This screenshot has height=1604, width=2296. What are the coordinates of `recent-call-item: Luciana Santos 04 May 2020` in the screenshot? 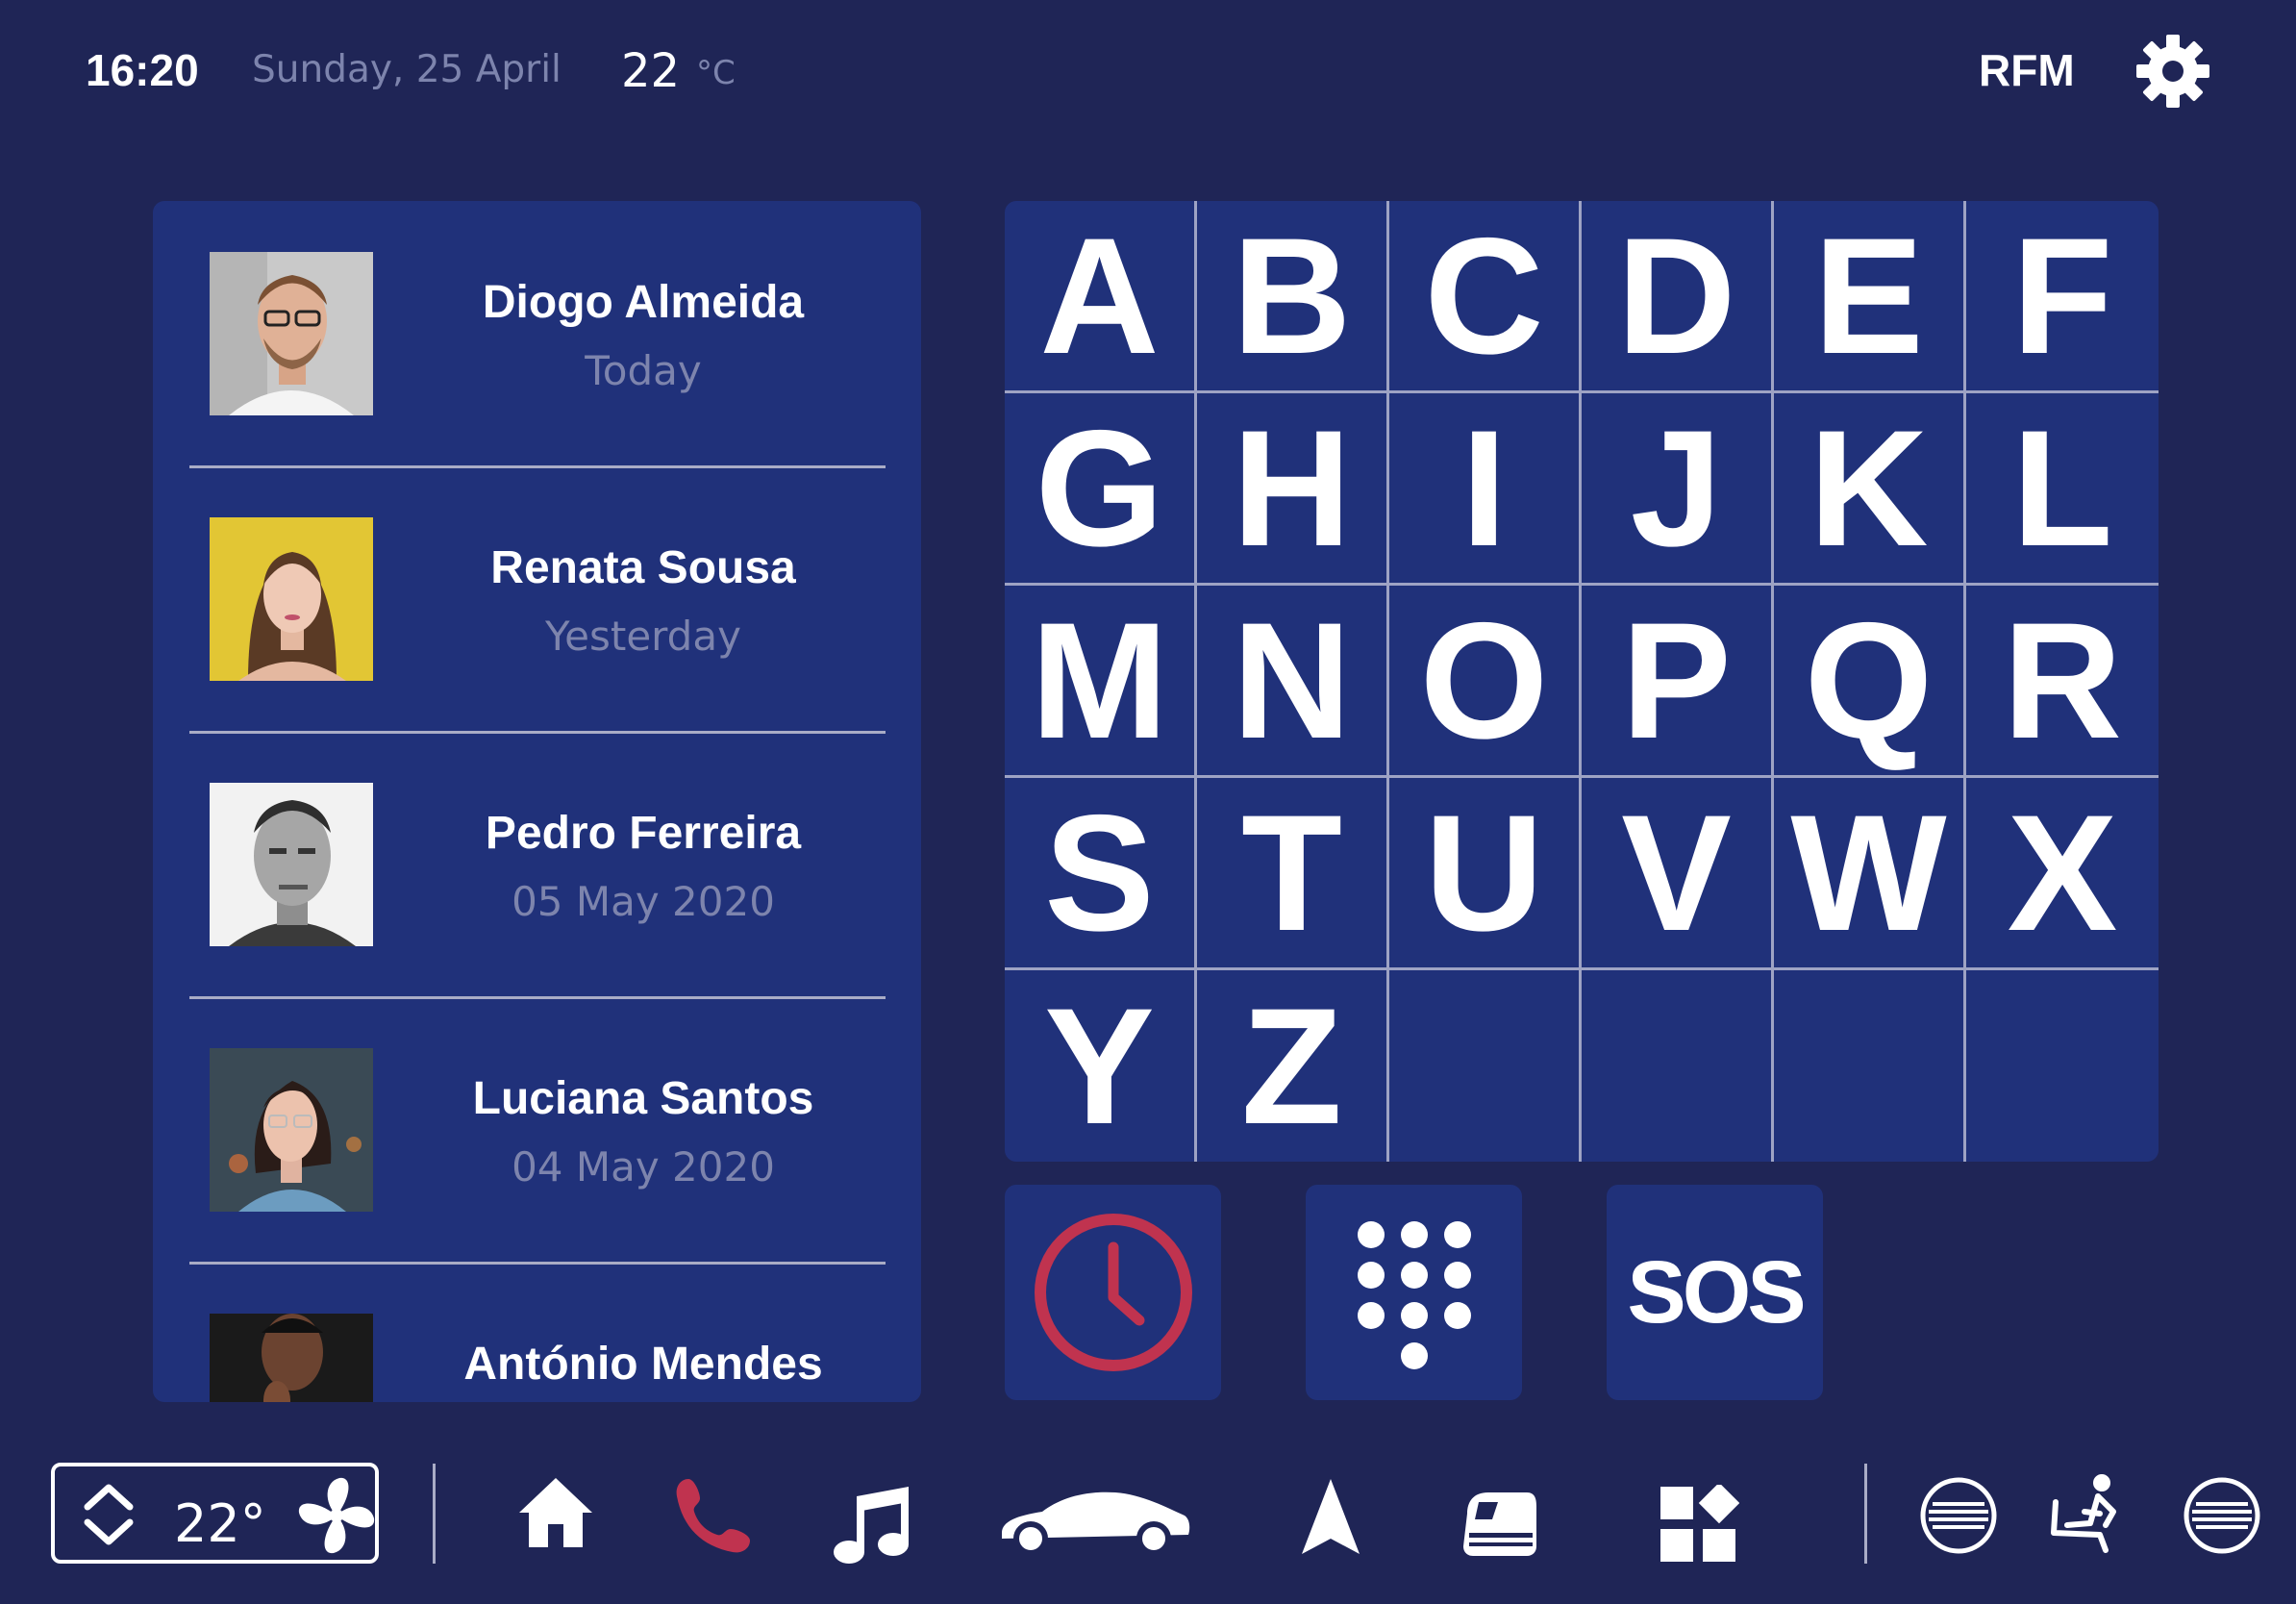 It's located at (537, 1130).